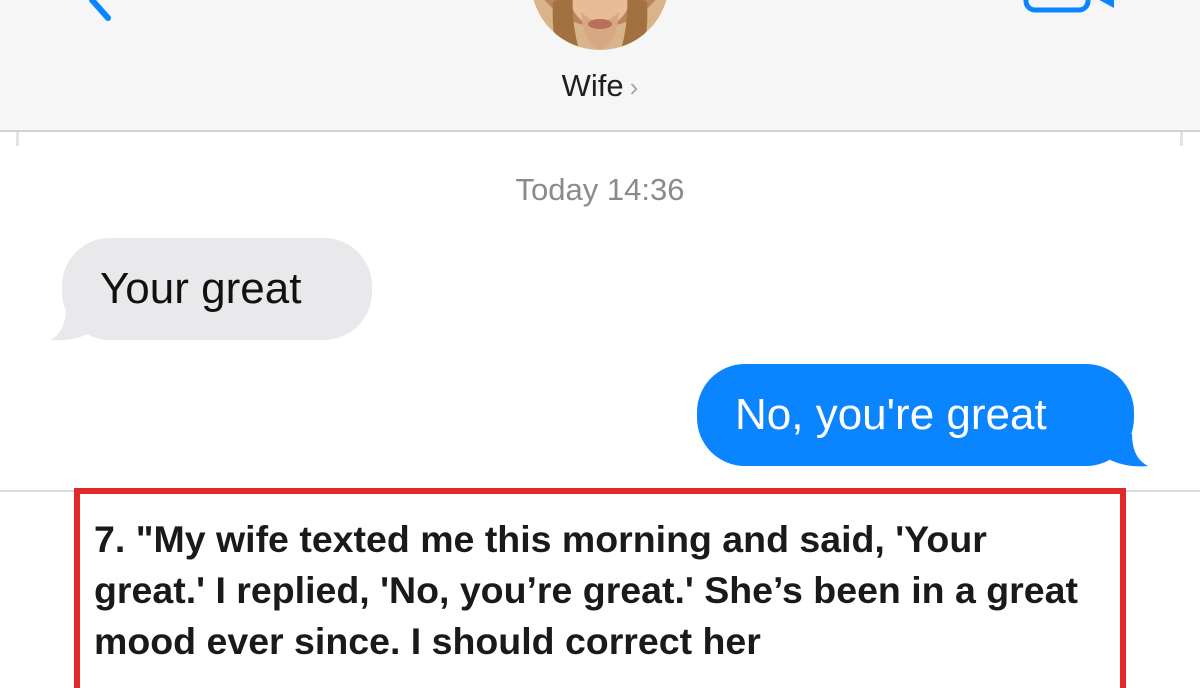 Image resolution: width=1200 pixels, height=688 pixels. I want to click on contact-name: Wife, so click(592, 85).